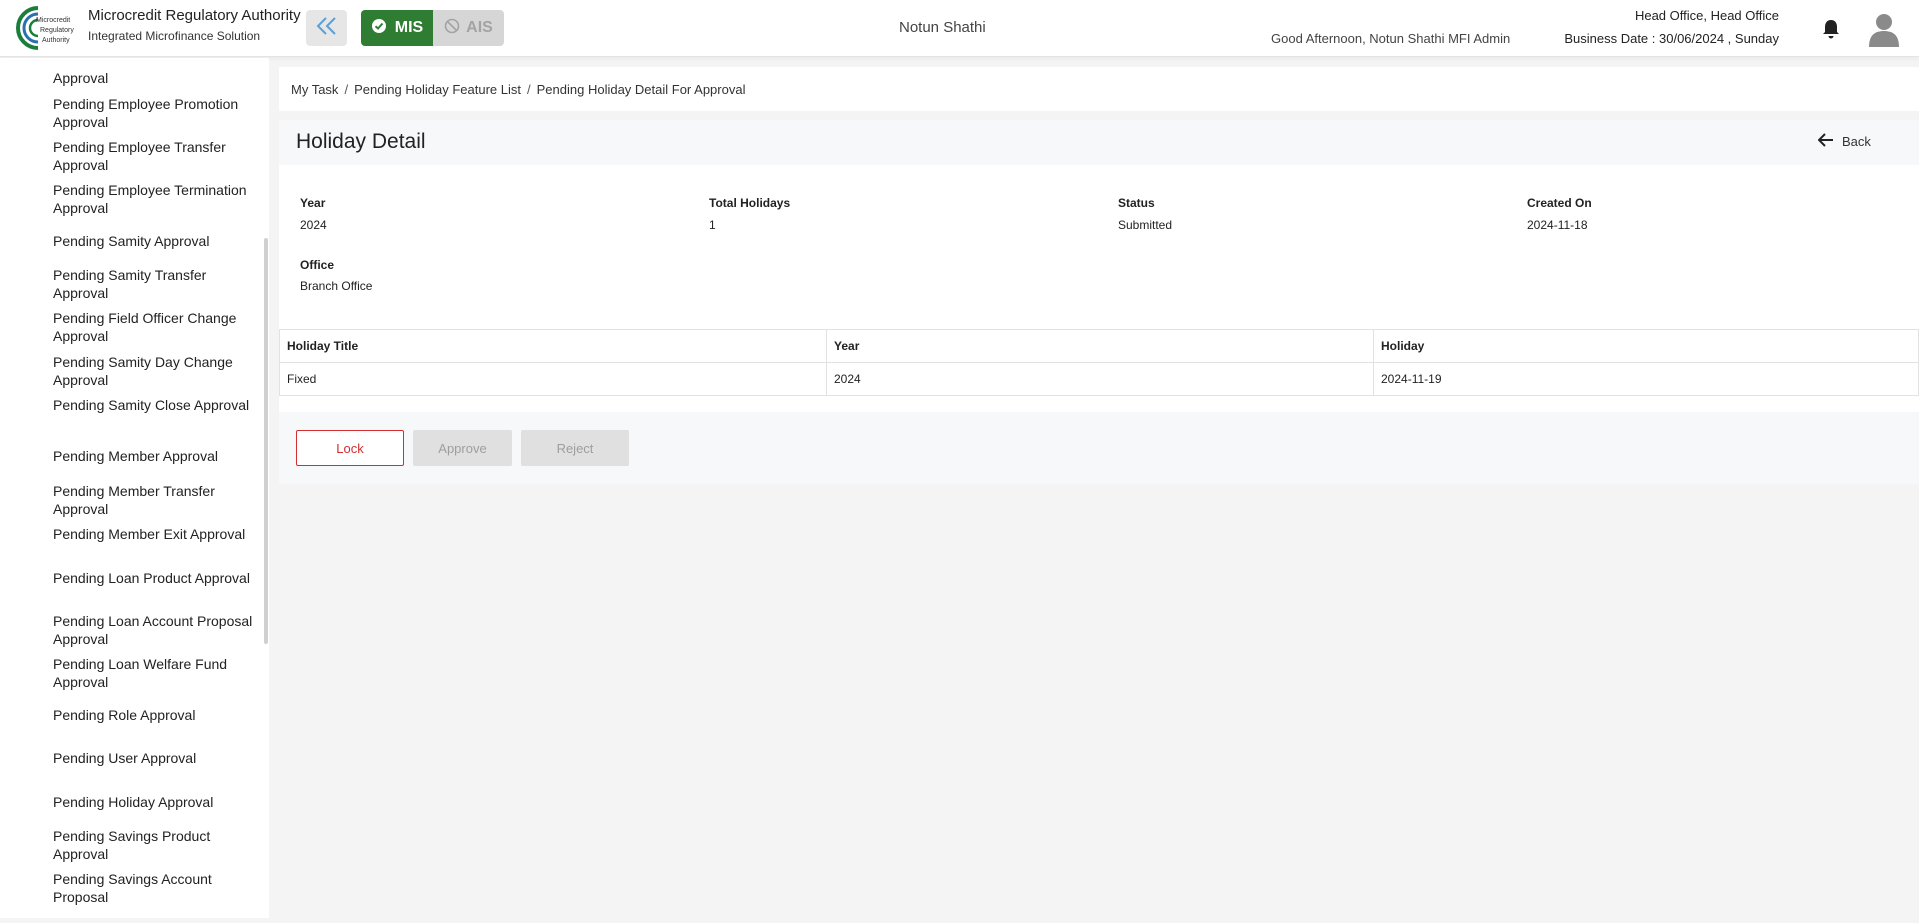 The image size is (1919, 923). Describe the element at coordinates (379, 28) in the screenshot. I see `check-circle-icon` at that location.